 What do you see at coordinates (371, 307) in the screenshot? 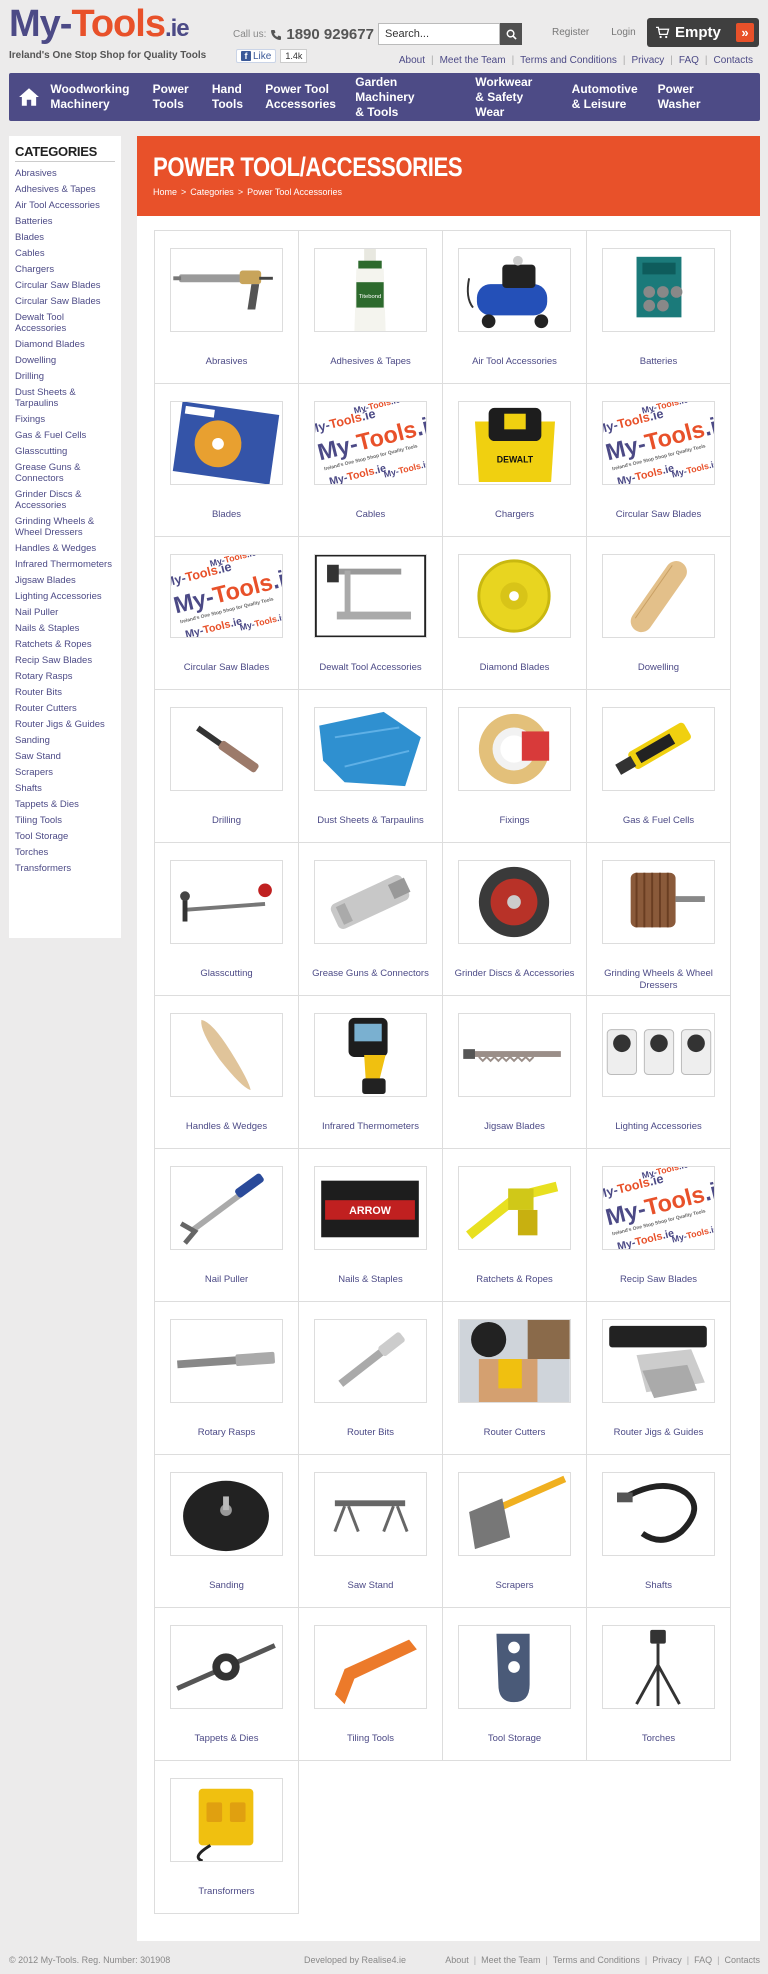
I see `category-tile: Titebond Adhesives & Tapes` at bounding box center [371, 307].